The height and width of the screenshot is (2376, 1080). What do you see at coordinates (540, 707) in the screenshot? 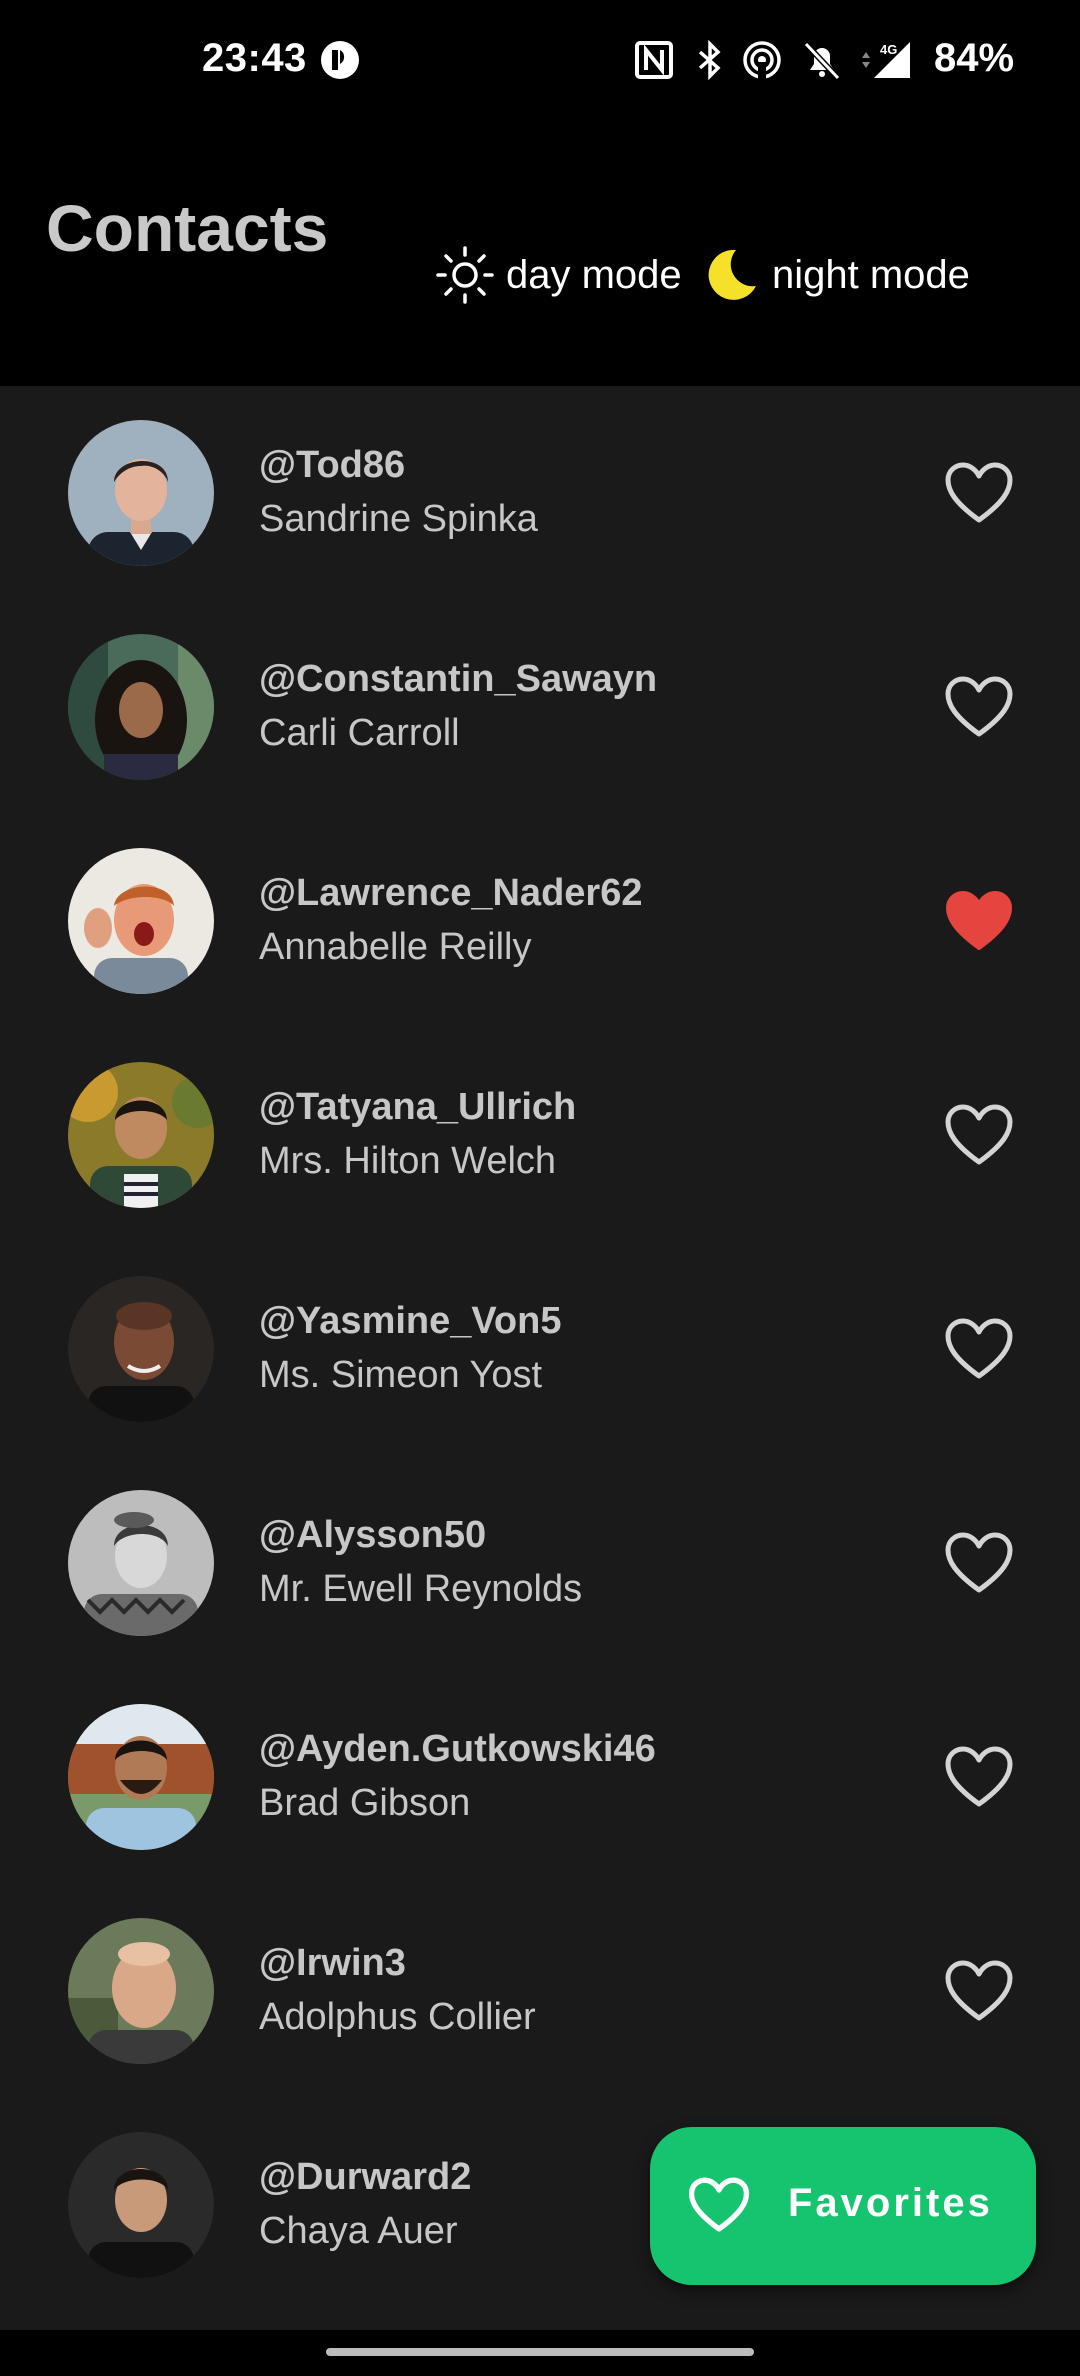
I see `contact-row: @Constantin_Sawayn Carli Carroll` at bounding box center [540, 707].